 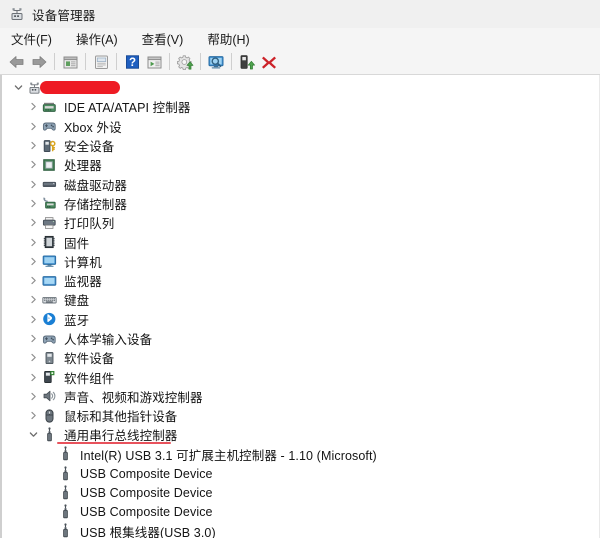 I want to click on tree-node-label: Xbox 外设, so click(x=93, y=127).